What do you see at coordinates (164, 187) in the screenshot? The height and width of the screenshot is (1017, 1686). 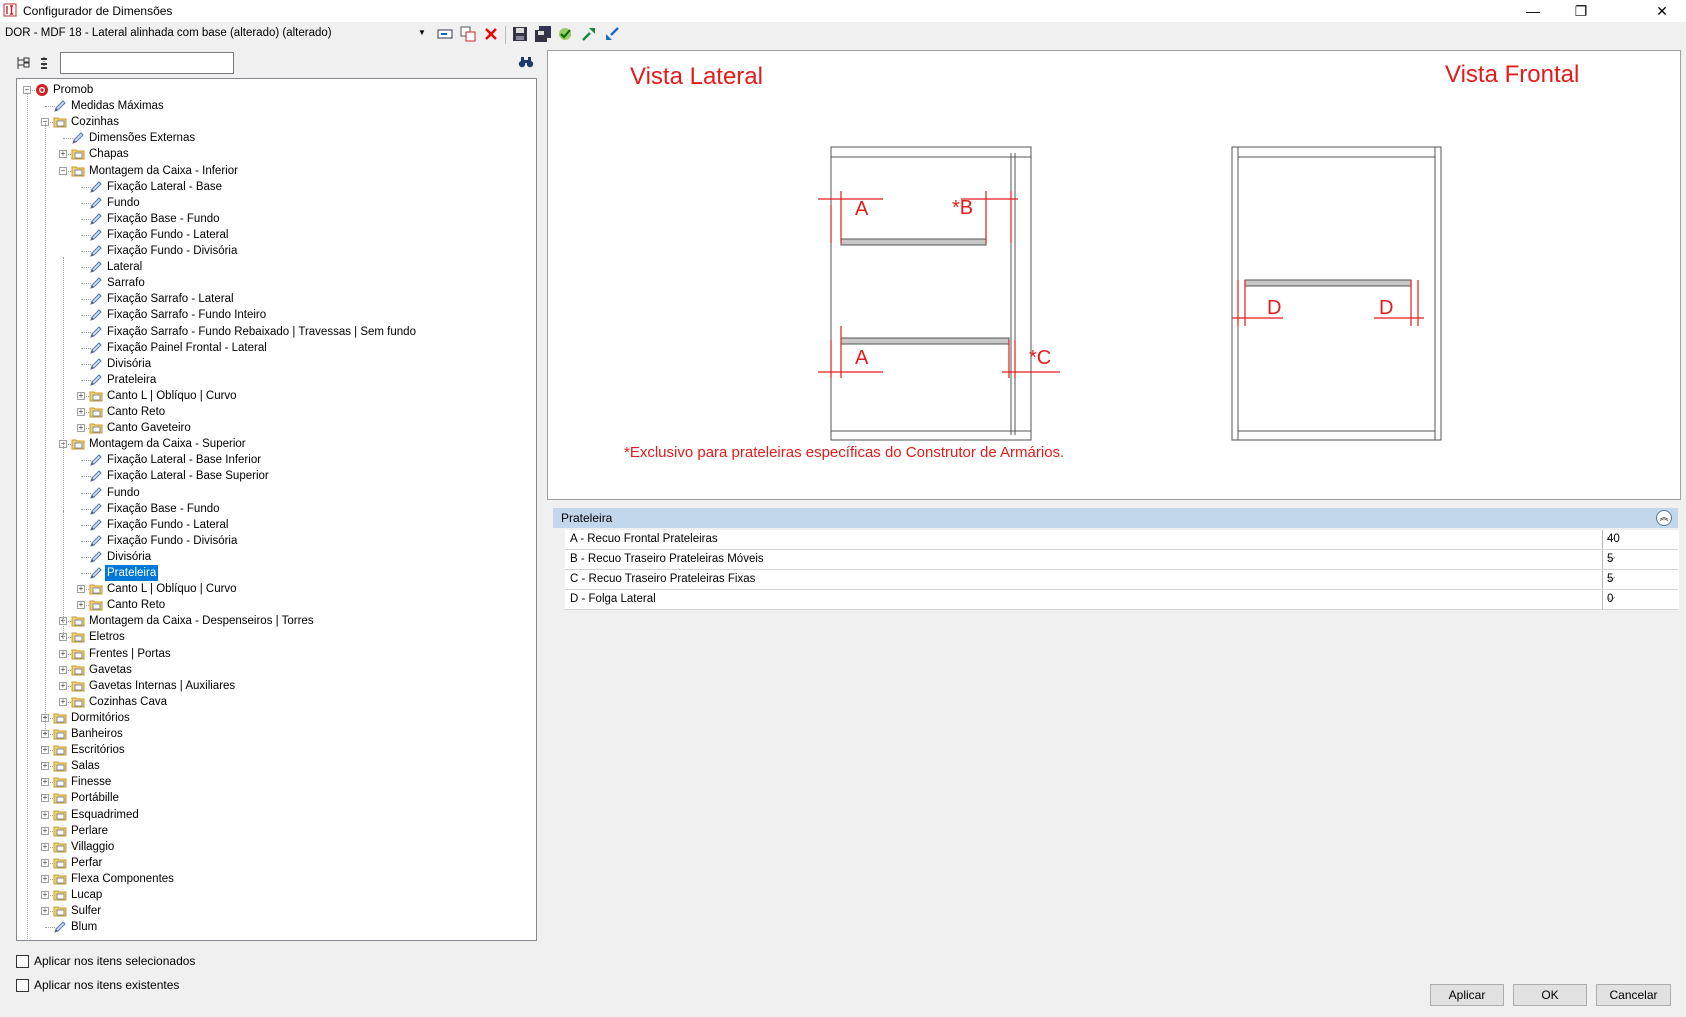 I see `tree-node-label: Fixação Lateral - Base` at bounding box center [164, 187].